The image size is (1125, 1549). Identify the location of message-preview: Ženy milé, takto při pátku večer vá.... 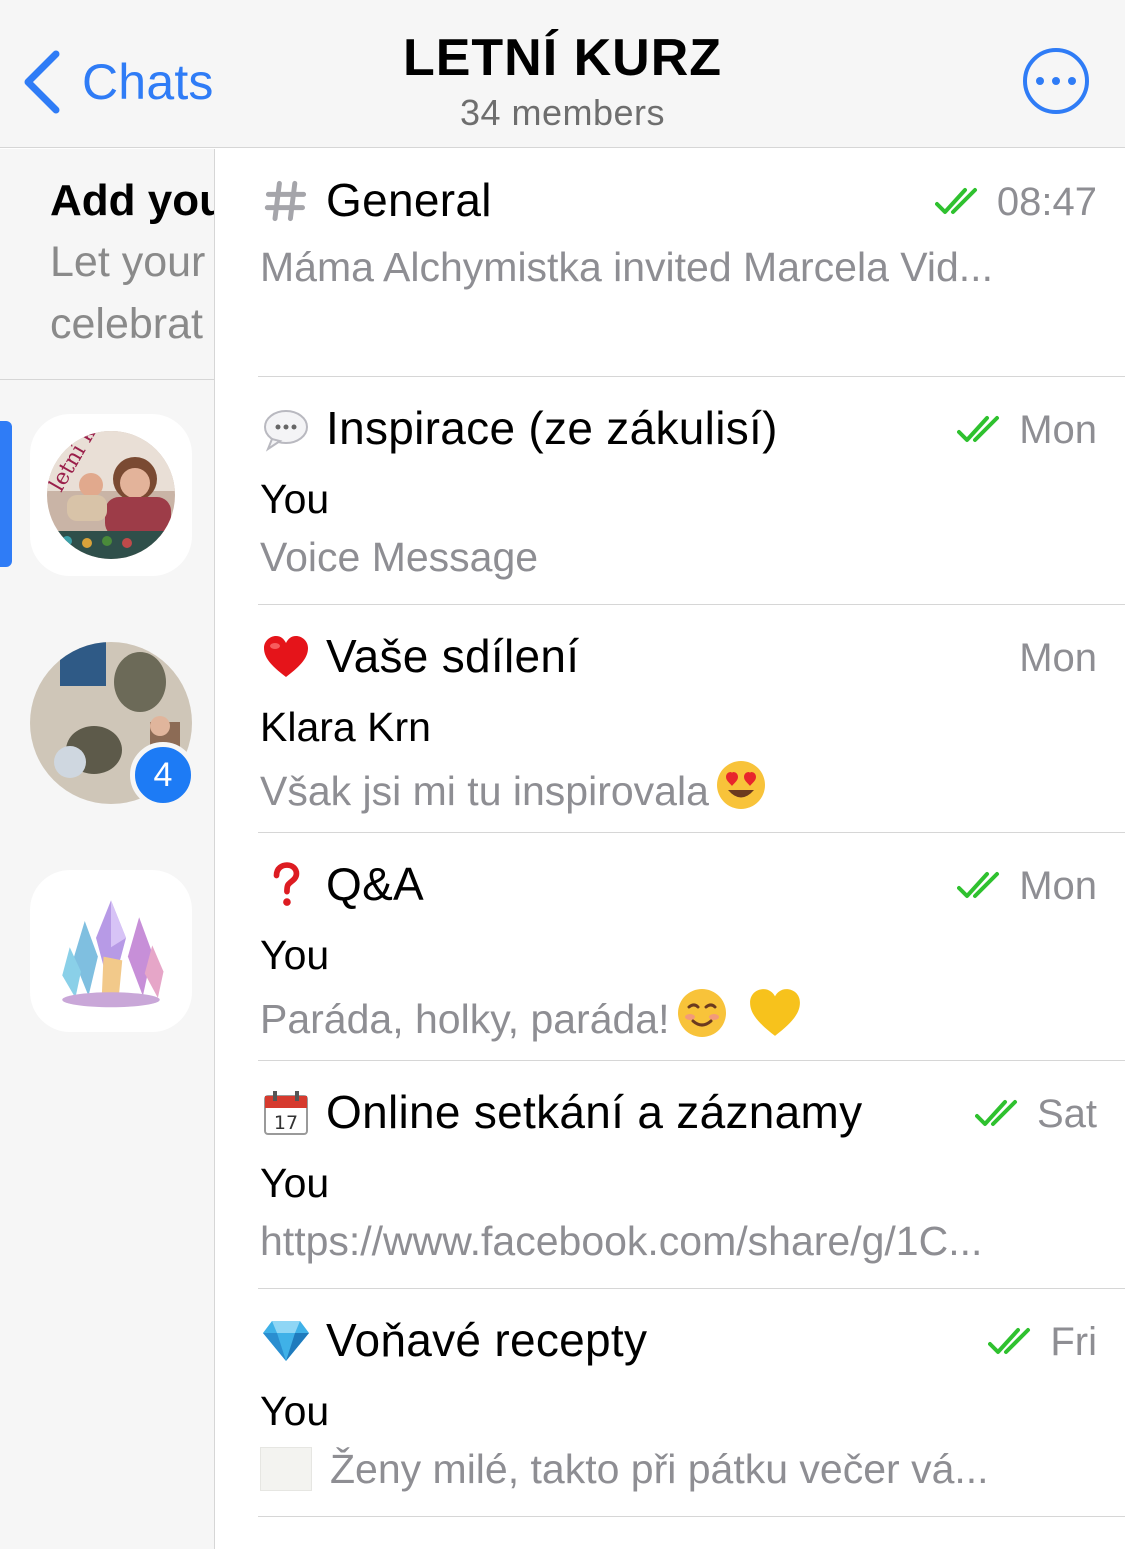
(659, 1469).